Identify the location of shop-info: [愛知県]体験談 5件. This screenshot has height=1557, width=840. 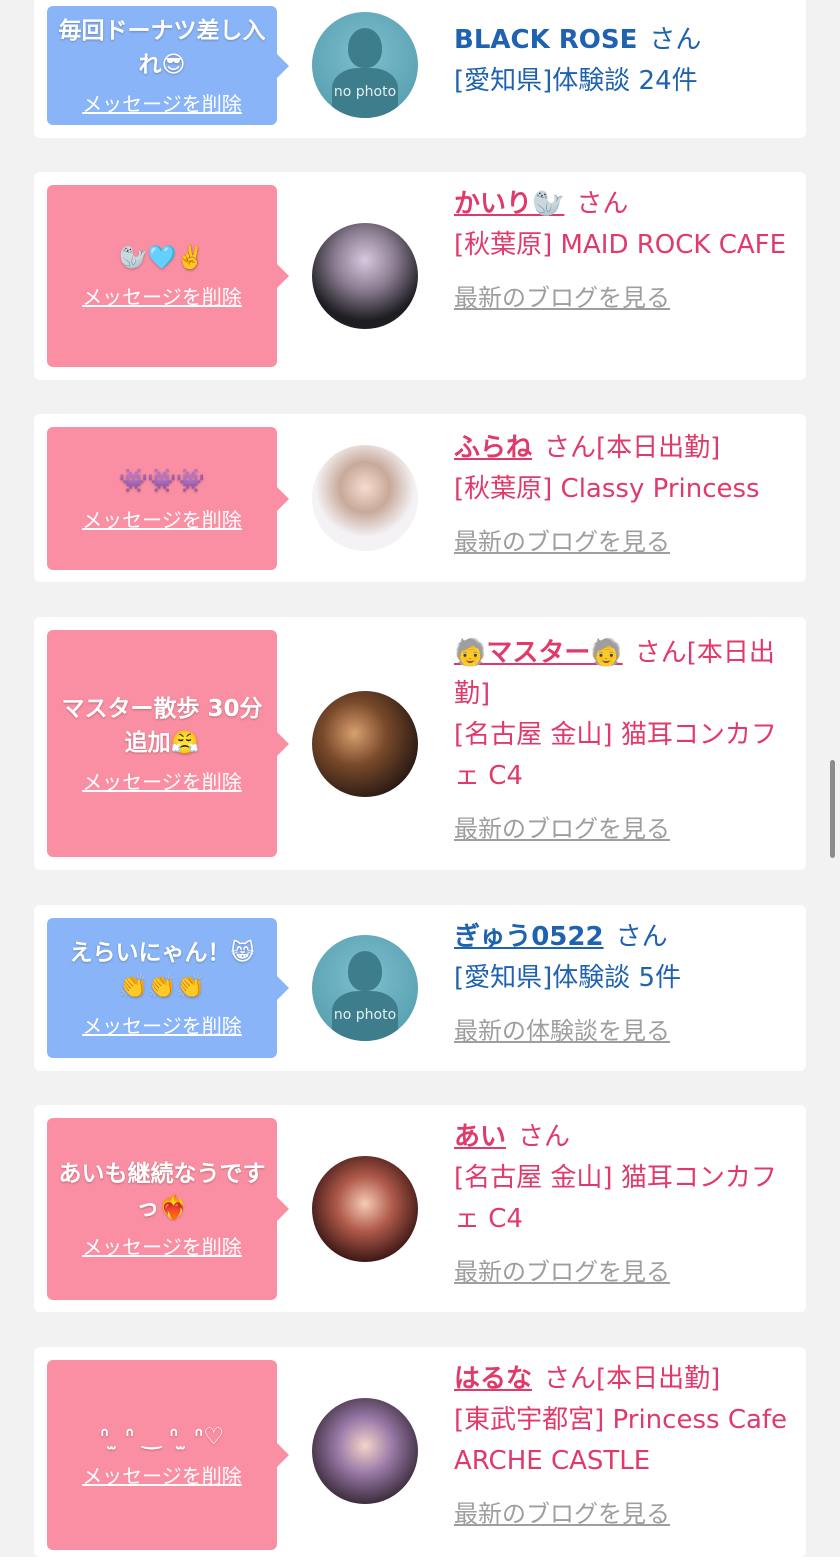
(568, 978).